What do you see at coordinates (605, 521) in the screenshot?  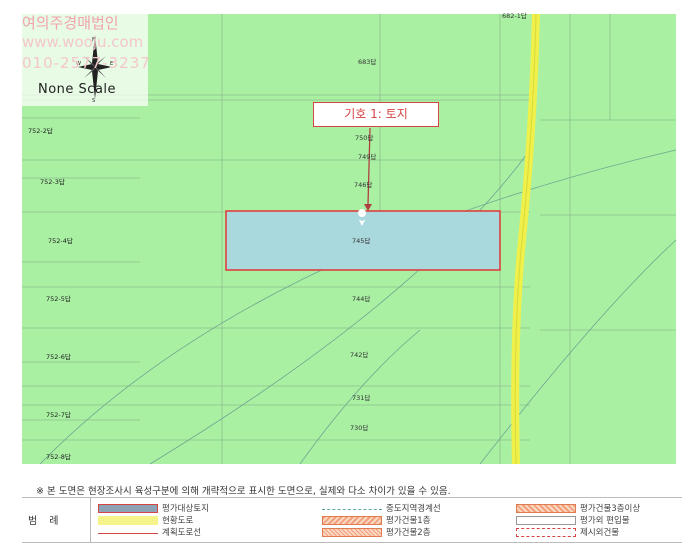 I see `legend-label: 평가외 편입물` at bounding box center [605, 521].